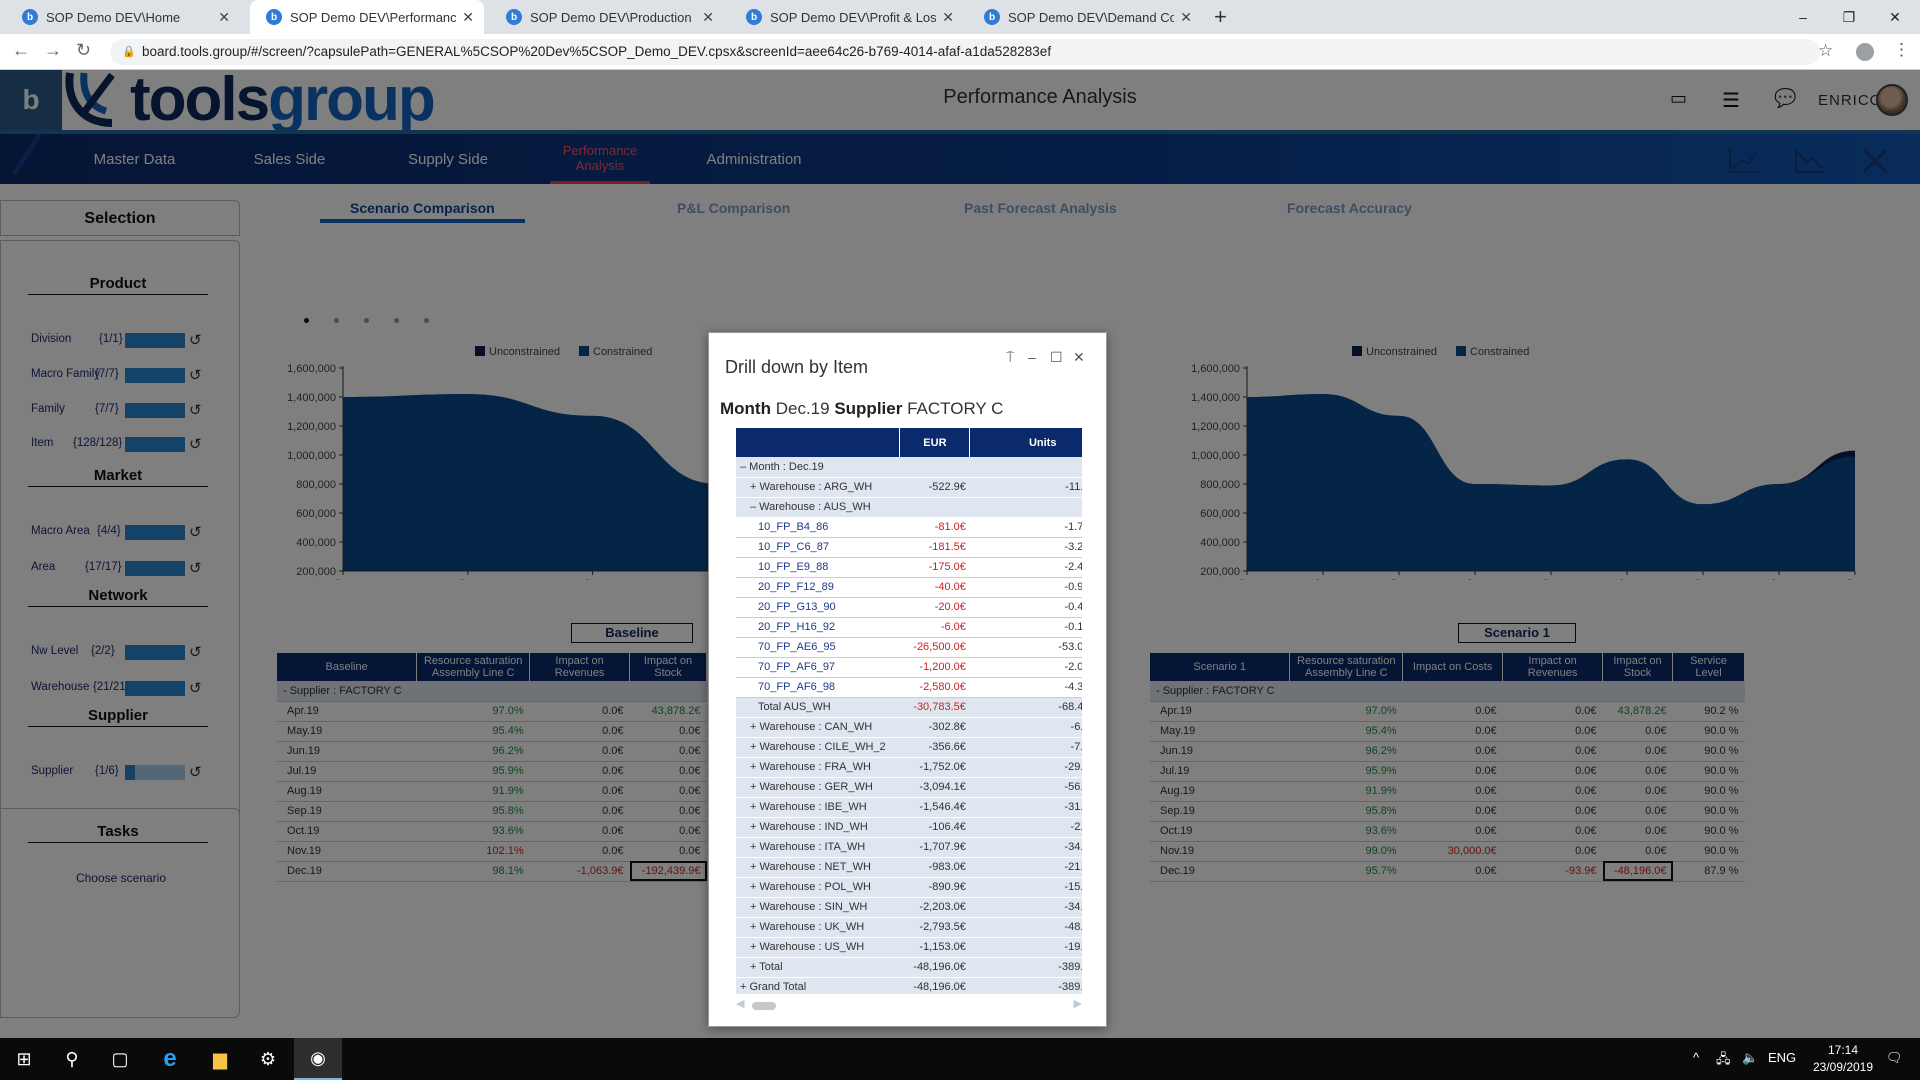 Image resolution: width=1920 pixels, height=1080 pixels. What do you see at coordinates (818, 847) in the screenshot?
I see `row-label: + Warehouse : ITA_WH` at bounding box center [818, 847].